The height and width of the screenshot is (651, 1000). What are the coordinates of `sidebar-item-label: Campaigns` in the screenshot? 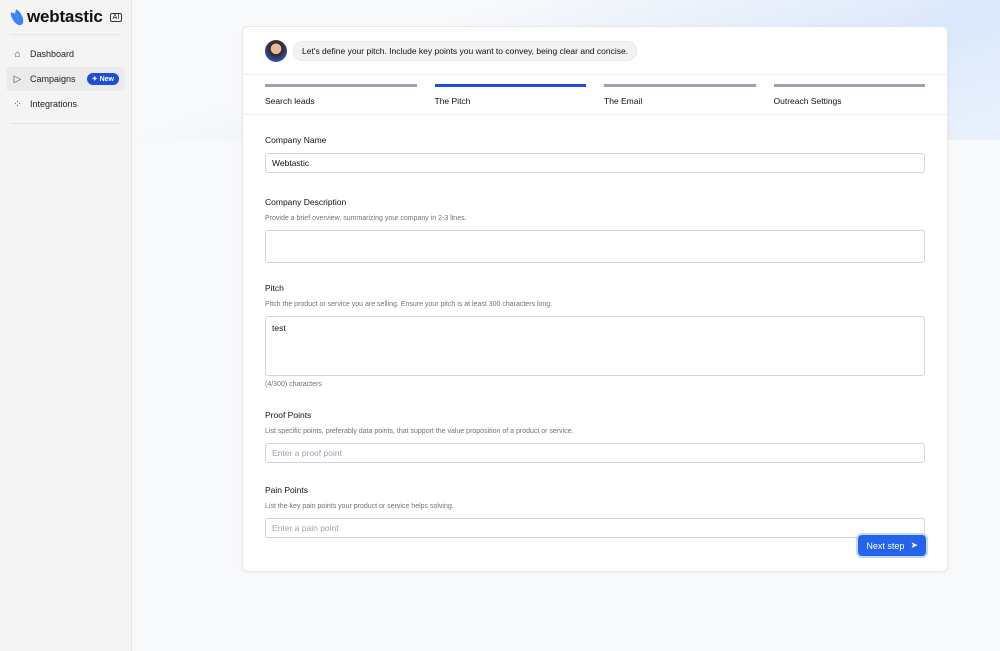 It's located at (53, 79).